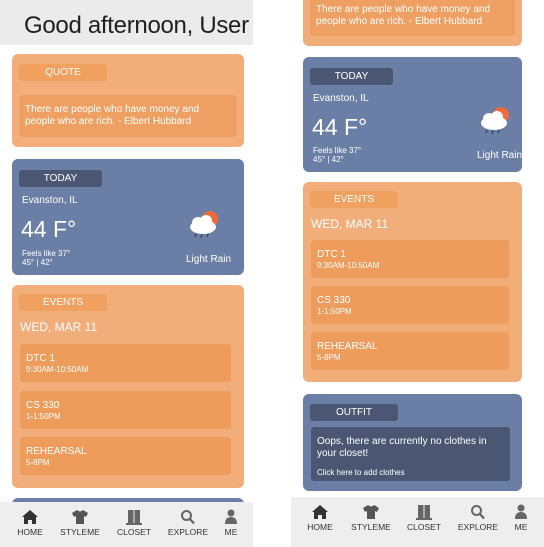  What do you see at coordinates (354, 412) in the screenshot?
I see `outfit-label: OUTFIT` at bounding box center [354, 412].